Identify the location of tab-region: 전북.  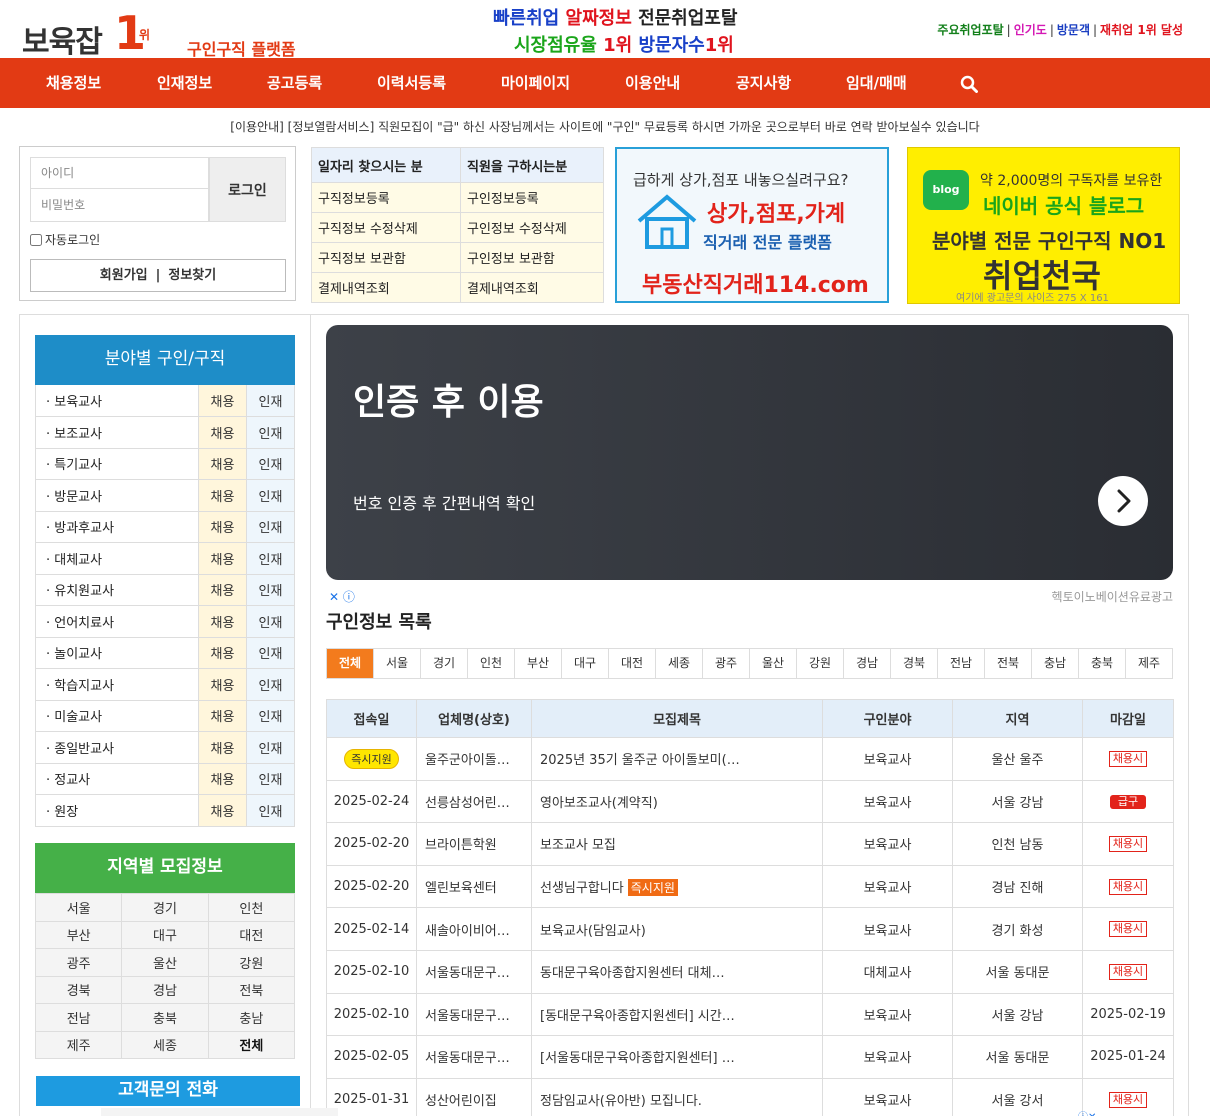
(1008, 663).